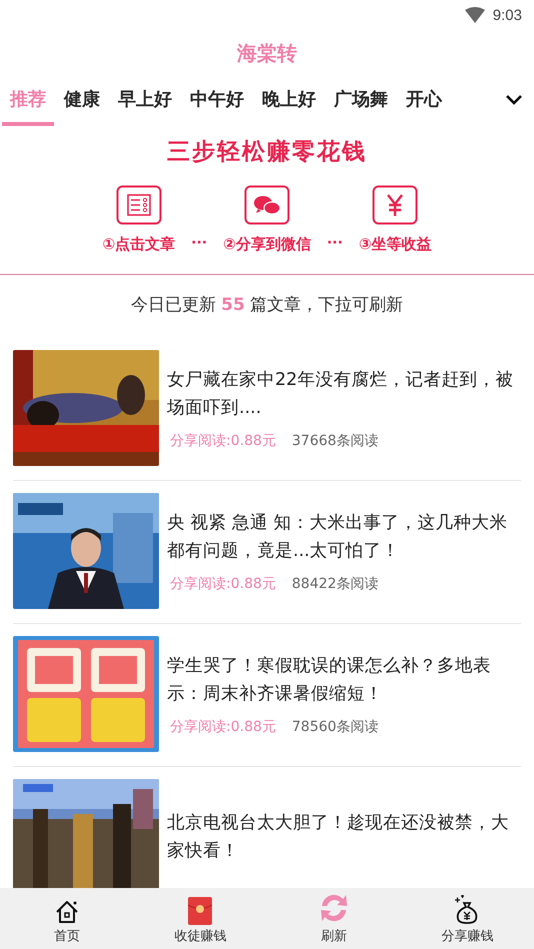 The image size is (534, 949). What do you see at coordinates (474, 15) in the screenshot?
I see `wifi-icon` at bounding box center [474, 15].